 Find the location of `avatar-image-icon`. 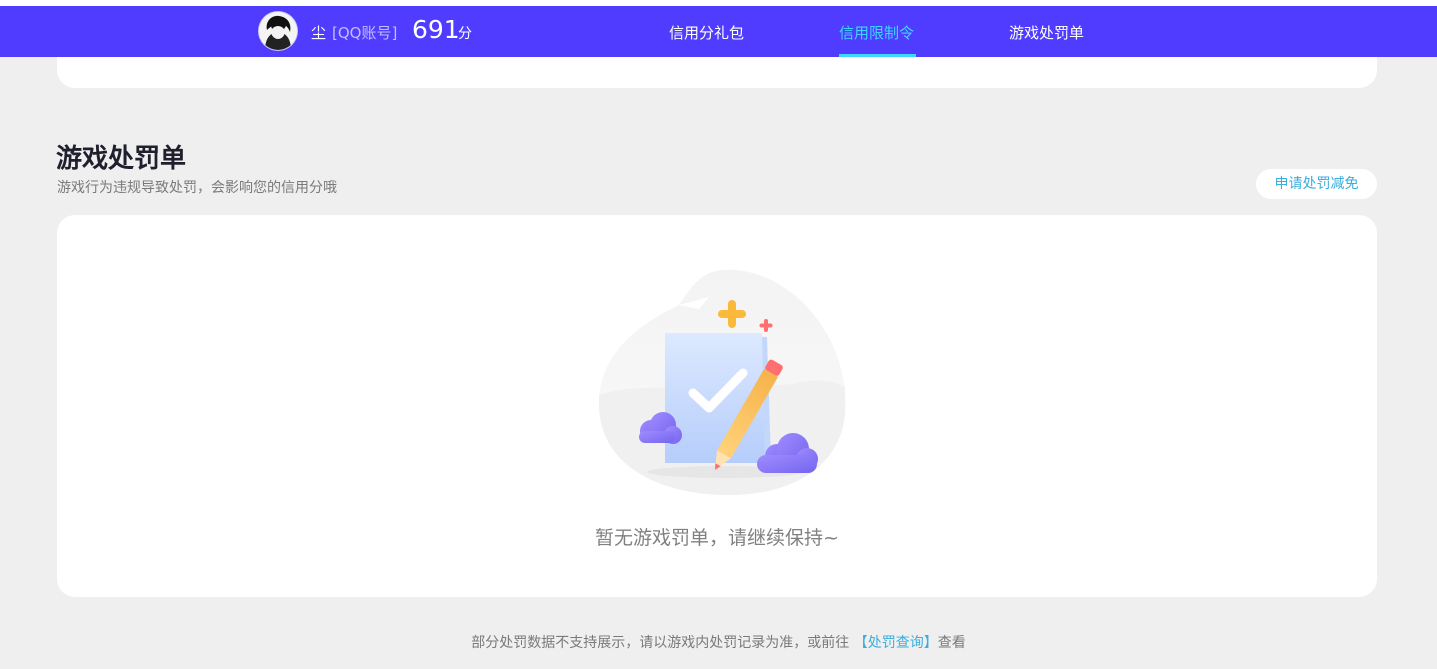

avatar-image-icon is located at coordinates (278, 31).